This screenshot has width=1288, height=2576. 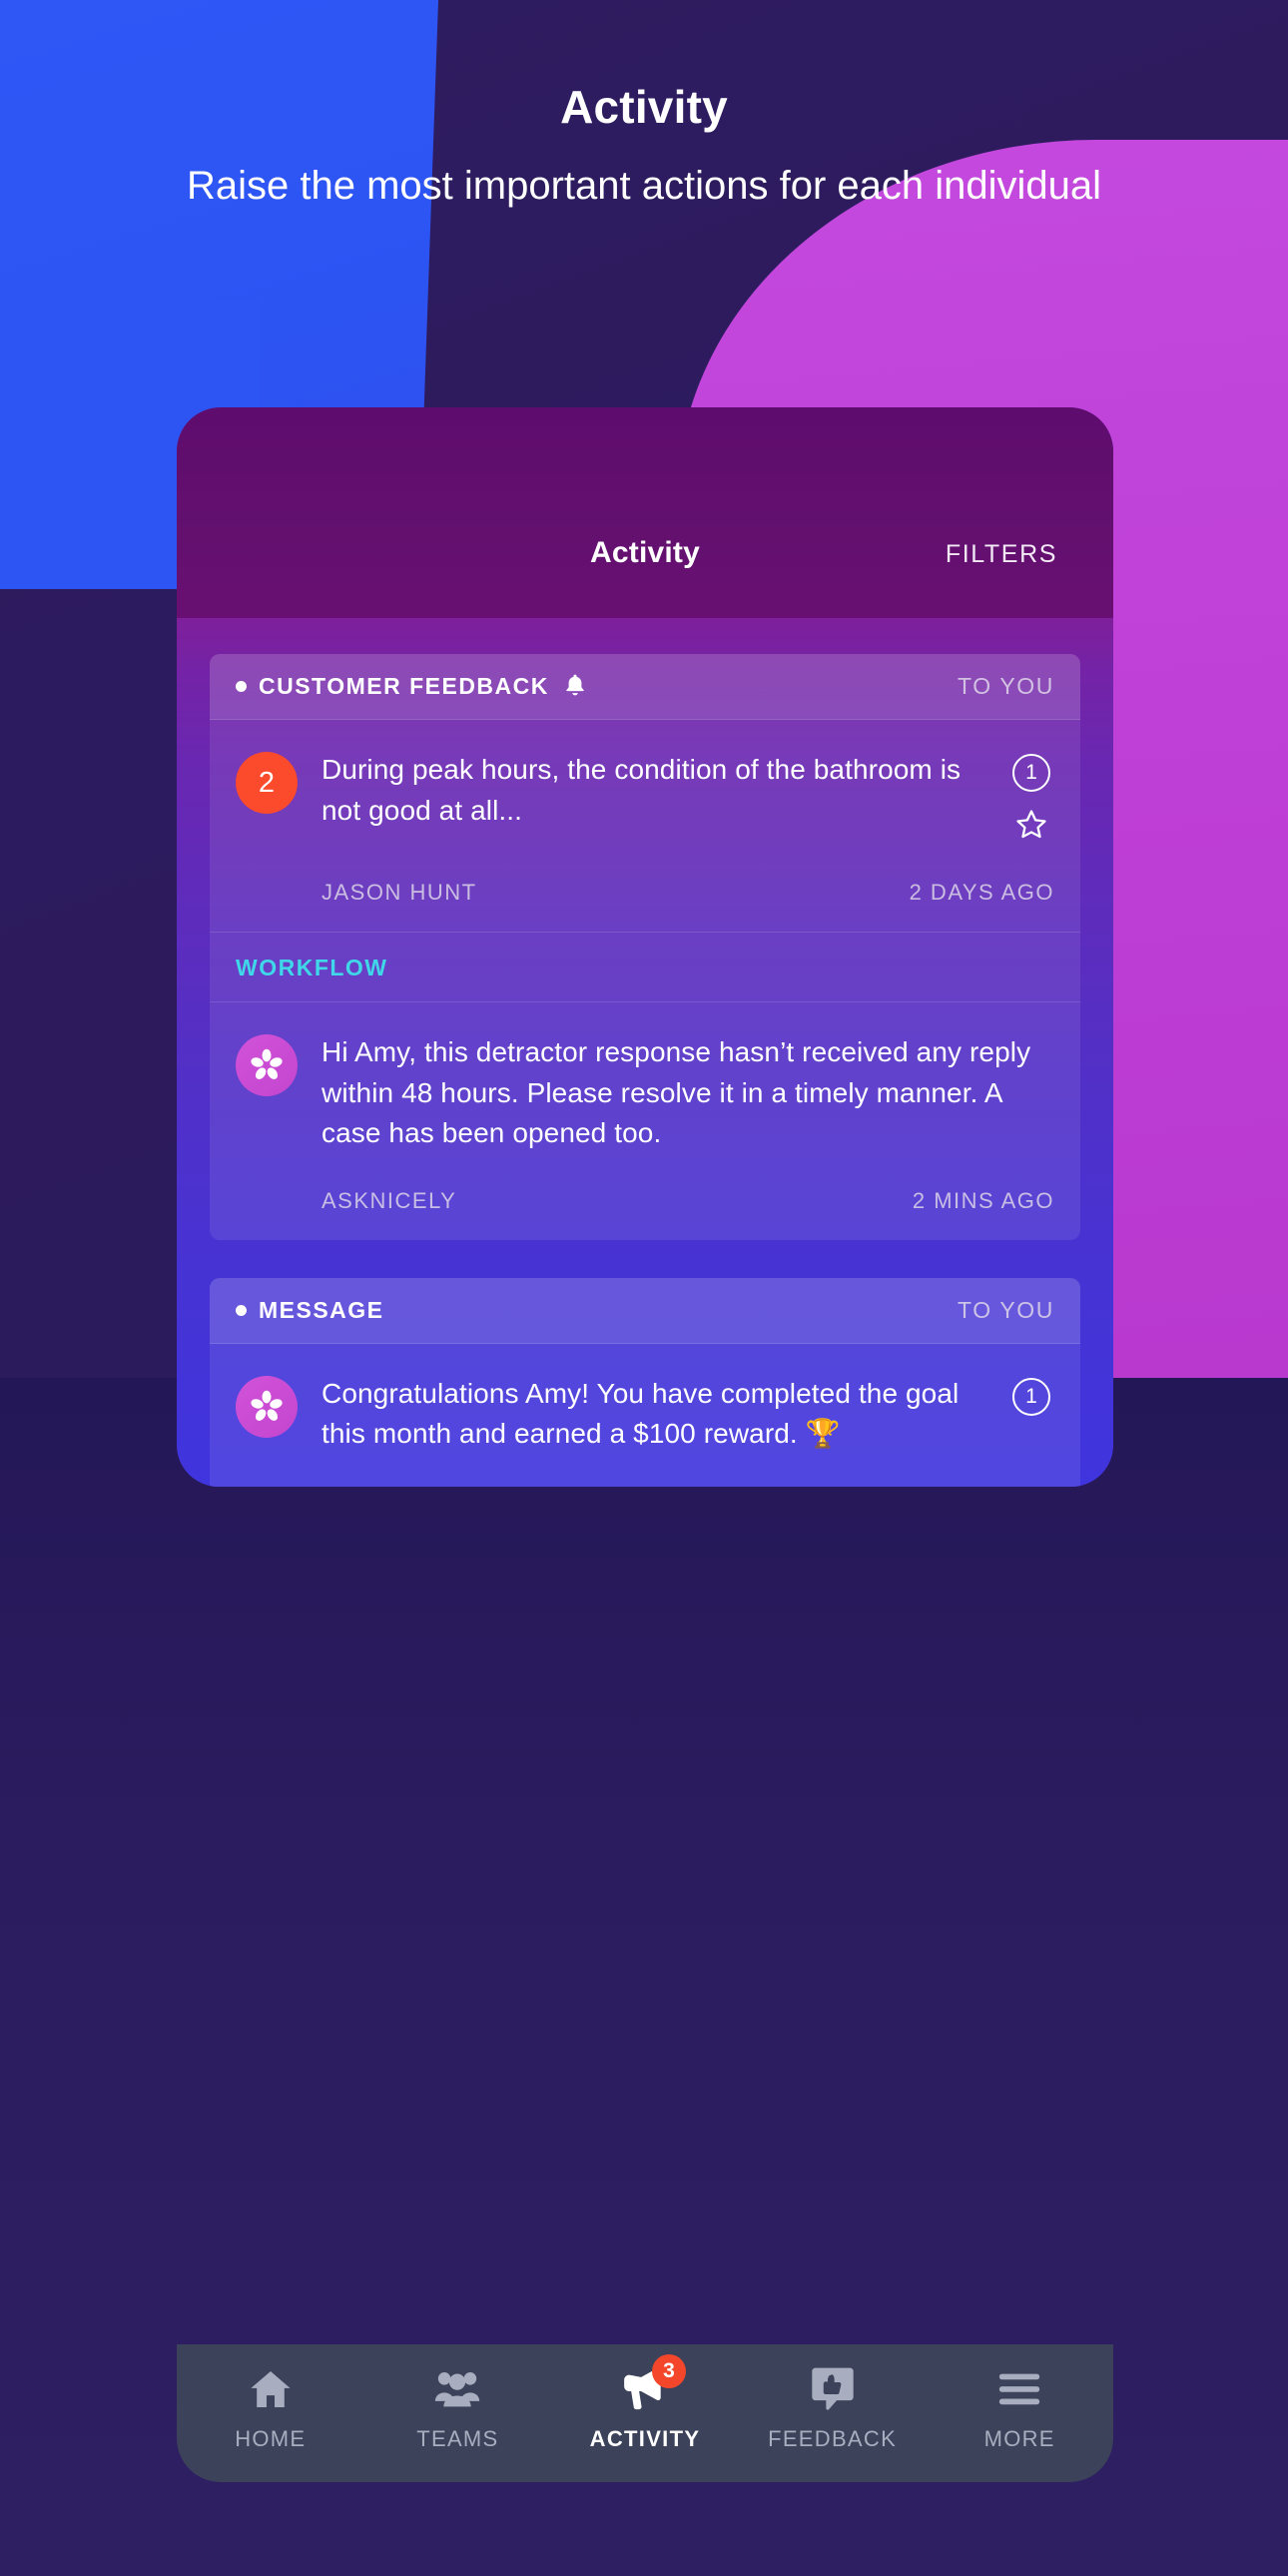 What do you see at coordinates (645, 512) in the screenshot?
I see `app-header: Activity FILTERS` at bounding box center [645, 512].